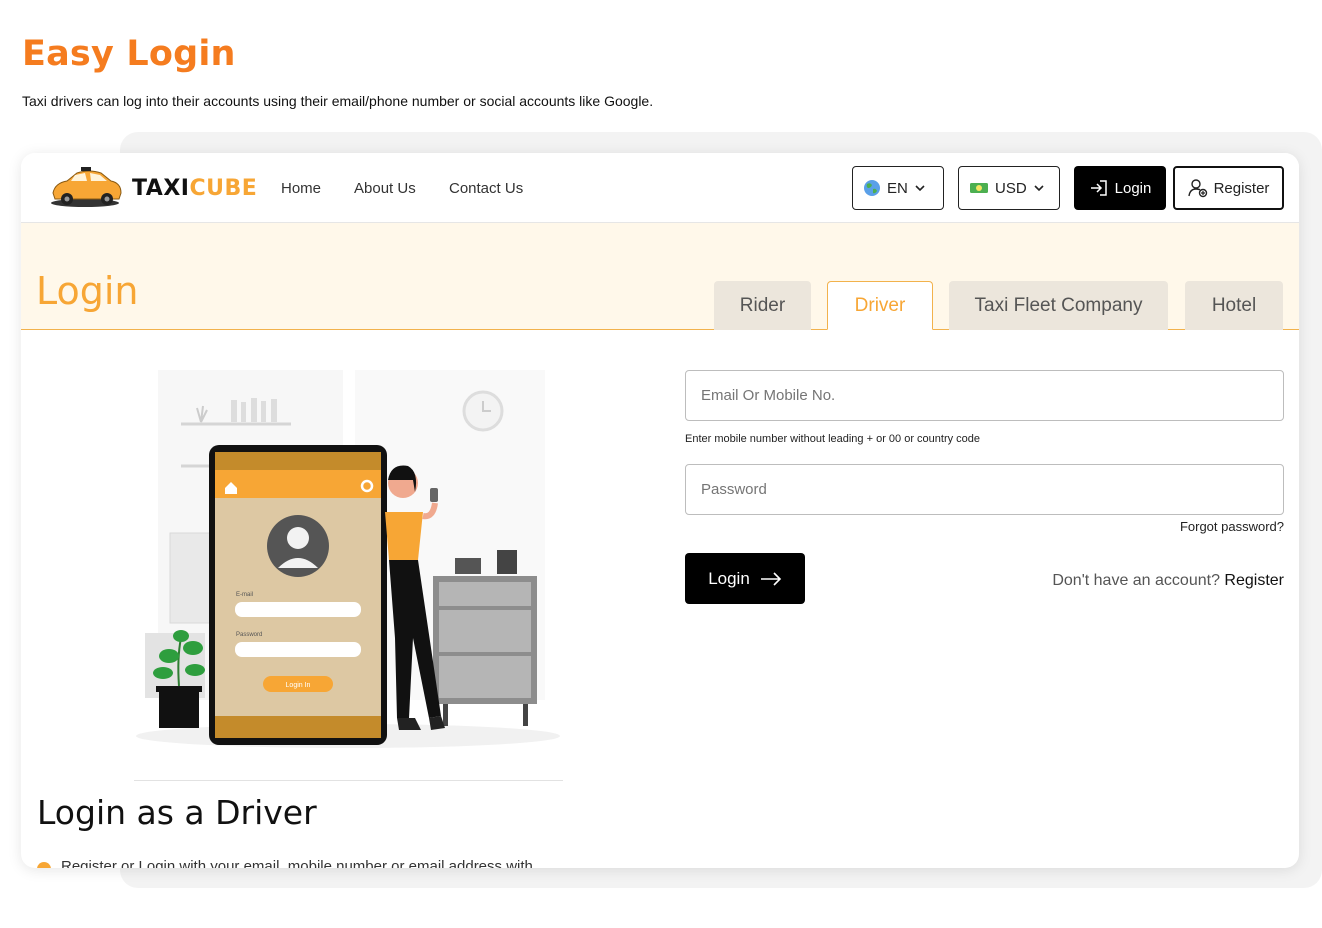  What do you see at coordinates (244, 595) in the screenshot?
I see `illus-email-label: E-mail` at bounding box center [244, 595].